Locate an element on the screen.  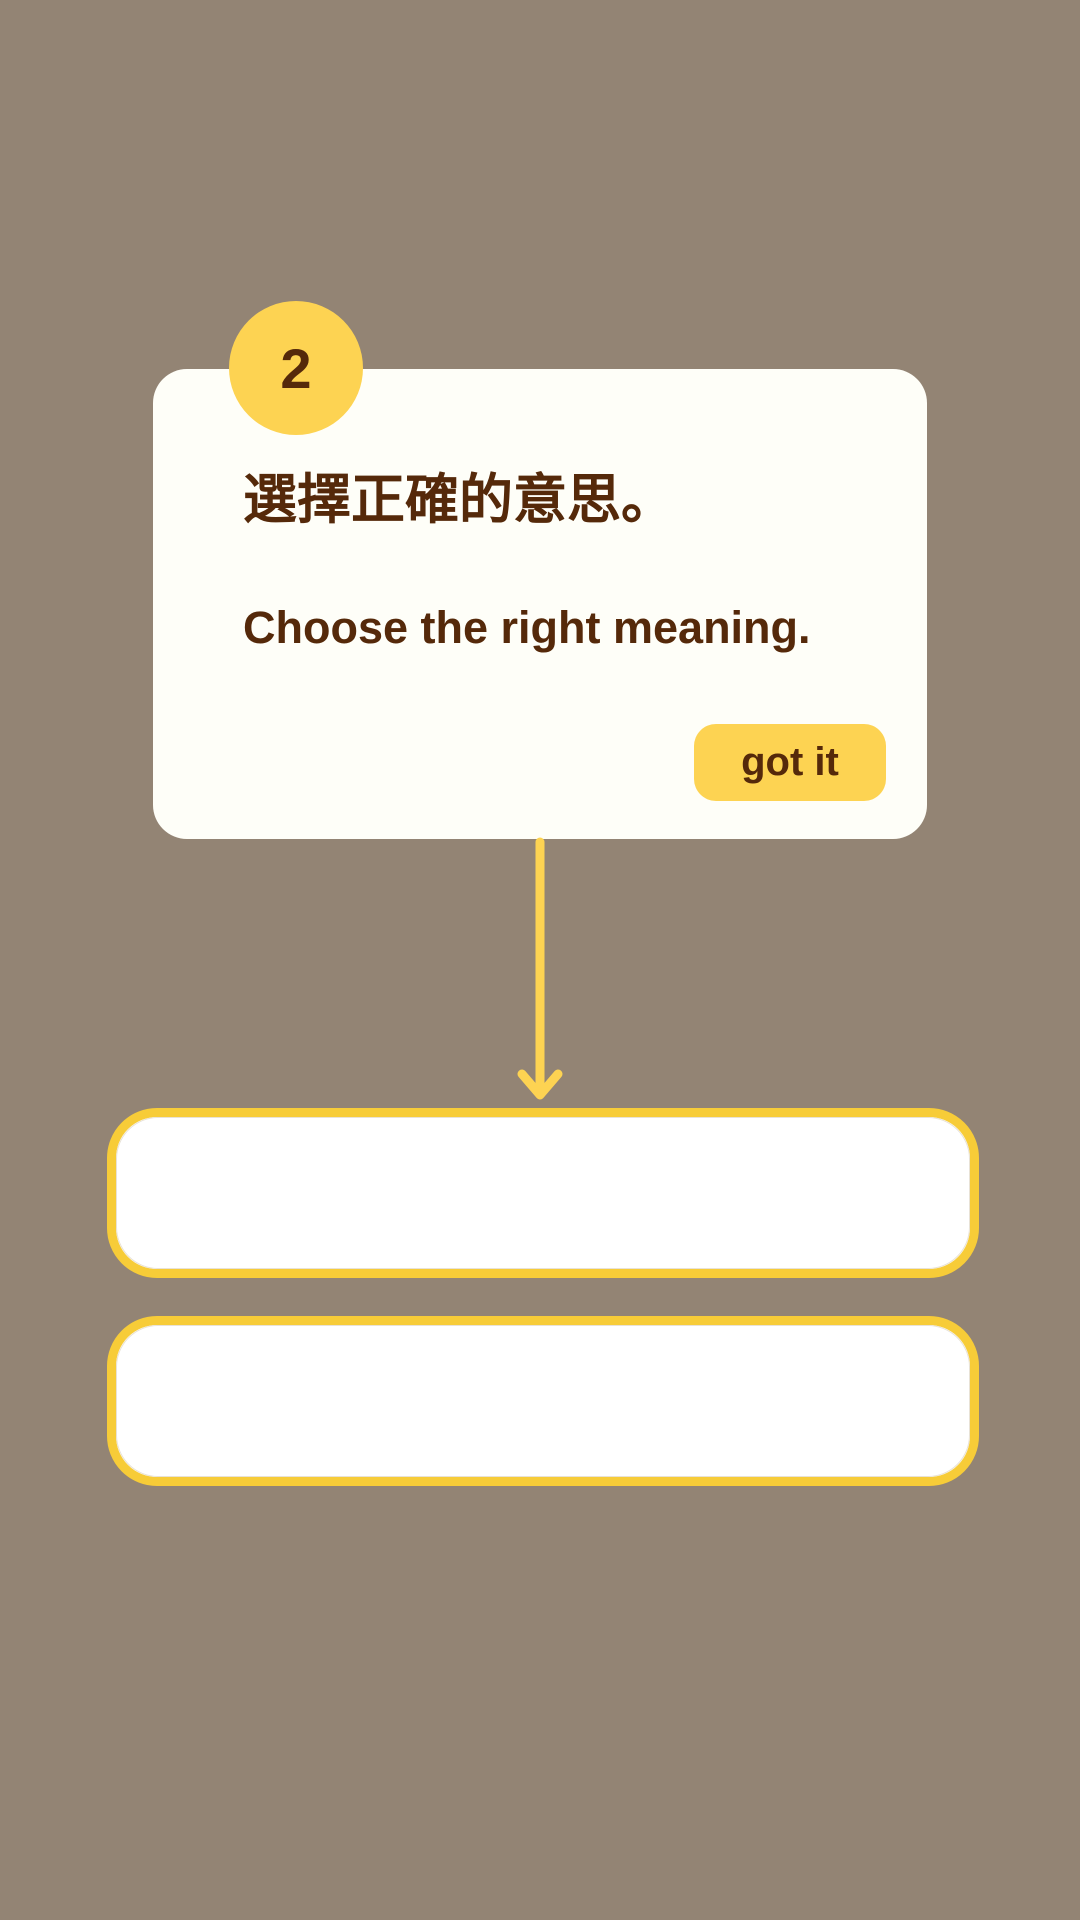
step-number: 2 is located at coordinates (296, 368).